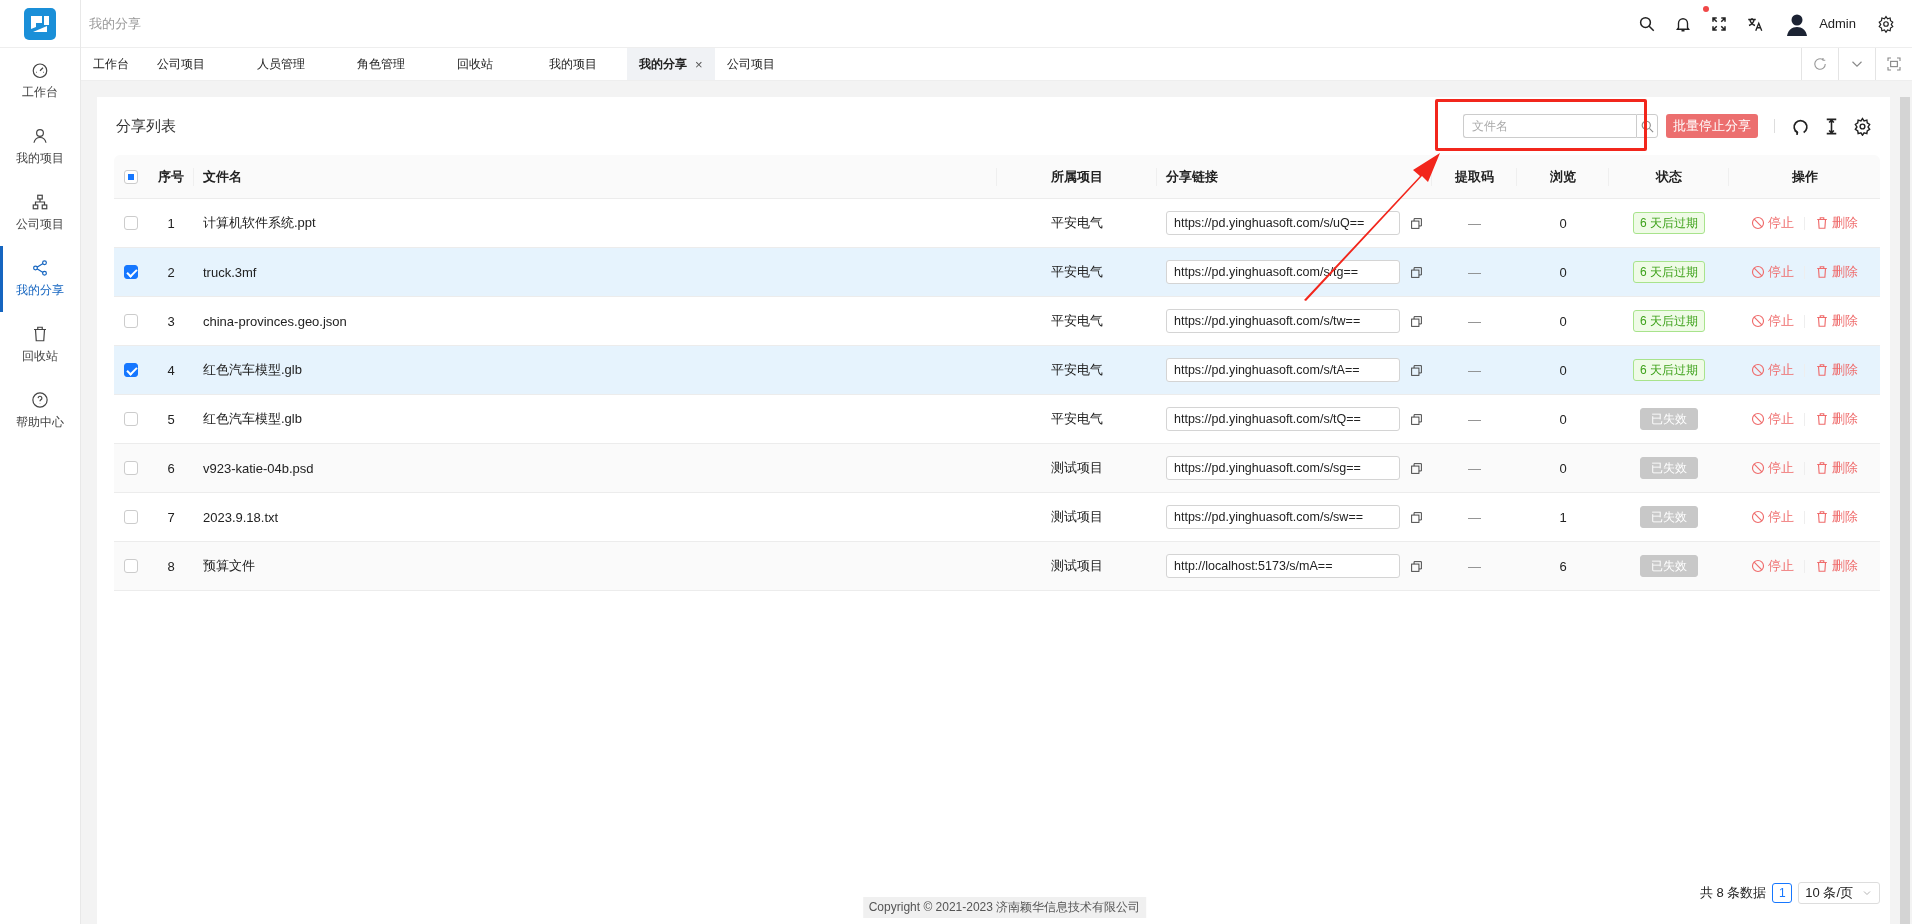 This screenshot has width=1912, height=924. I want to click on tab: 人员管理, so click(295, 64).